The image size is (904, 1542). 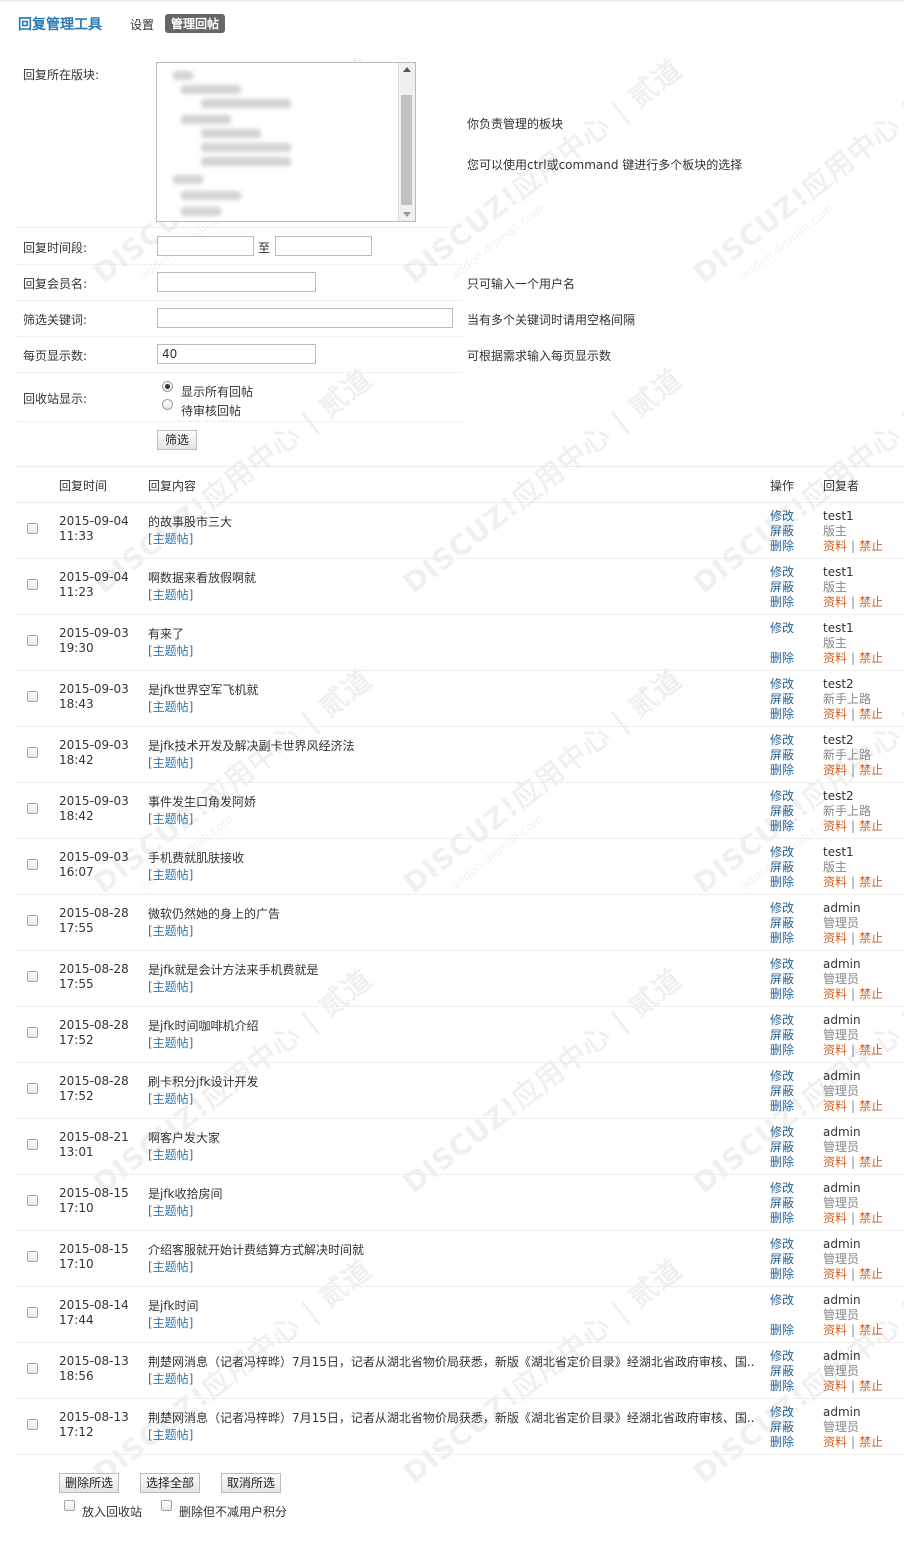 What do you see at coordinates (452, 1194) in the screenshot?
I see `reply-content: 是jfk收拾房间` at bounding box center [452, 1194].